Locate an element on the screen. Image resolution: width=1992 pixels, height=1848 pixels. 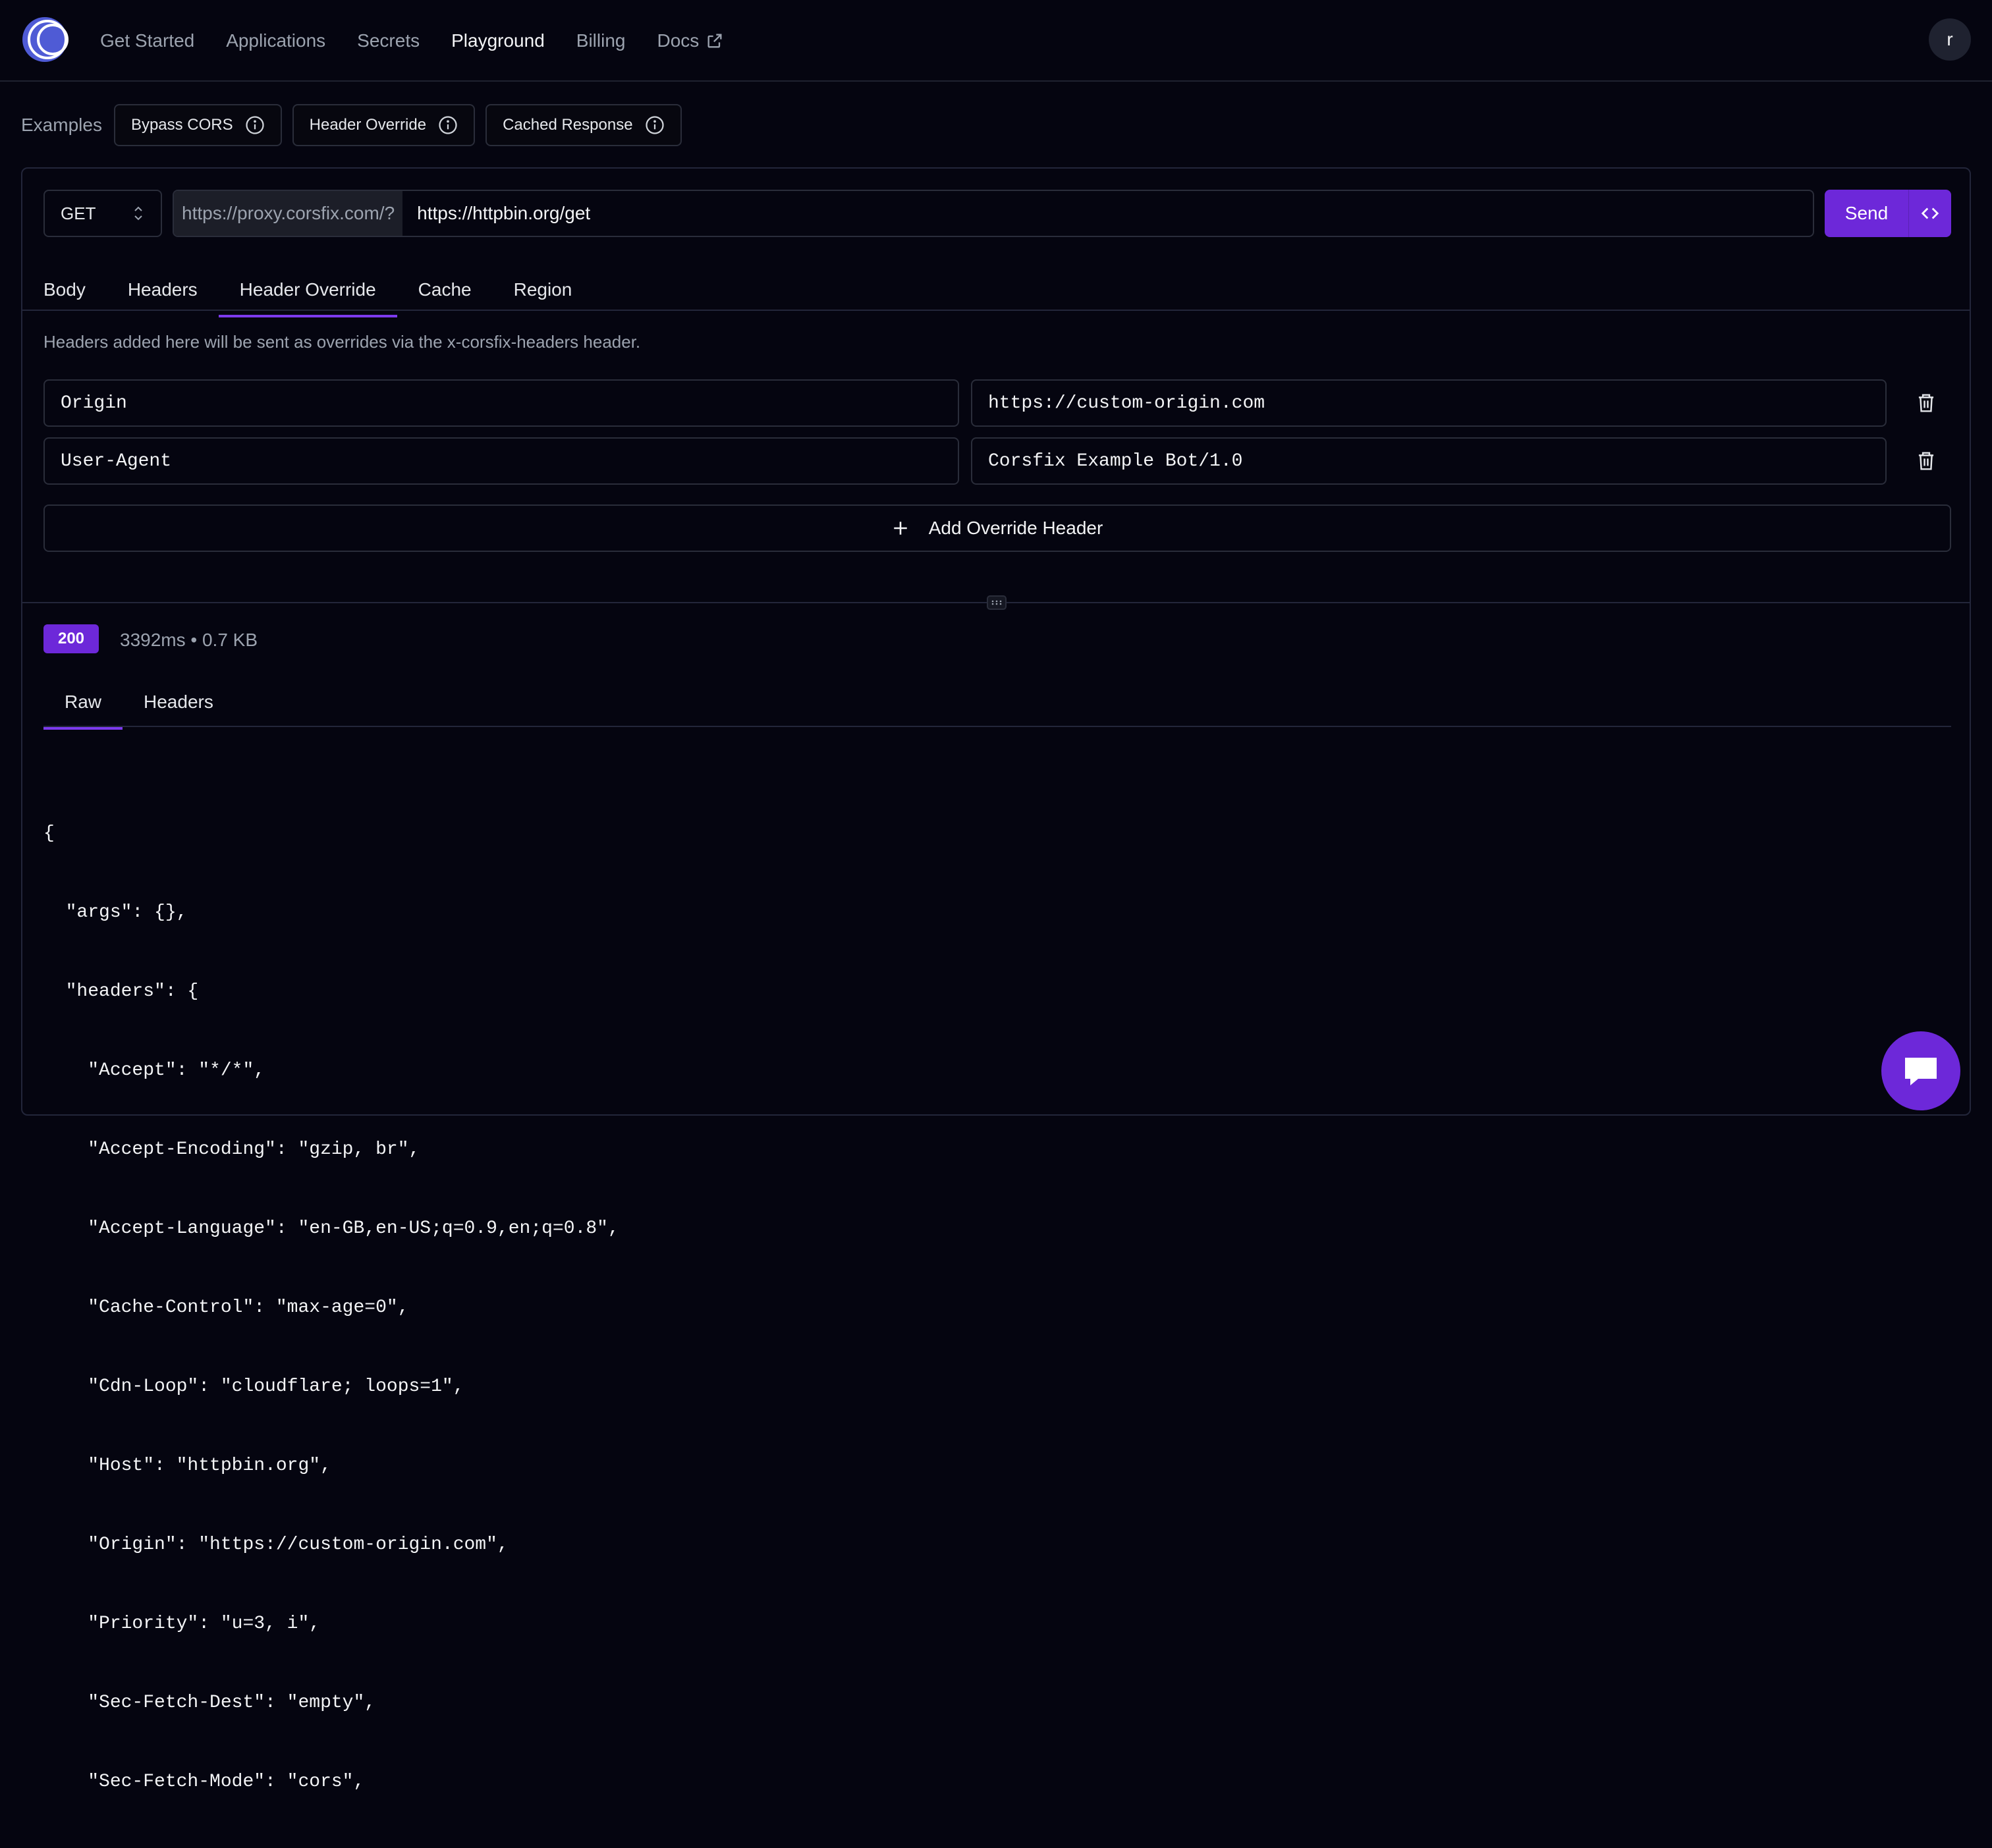
header-key-input: Origin is located at coordinates (501, 403).